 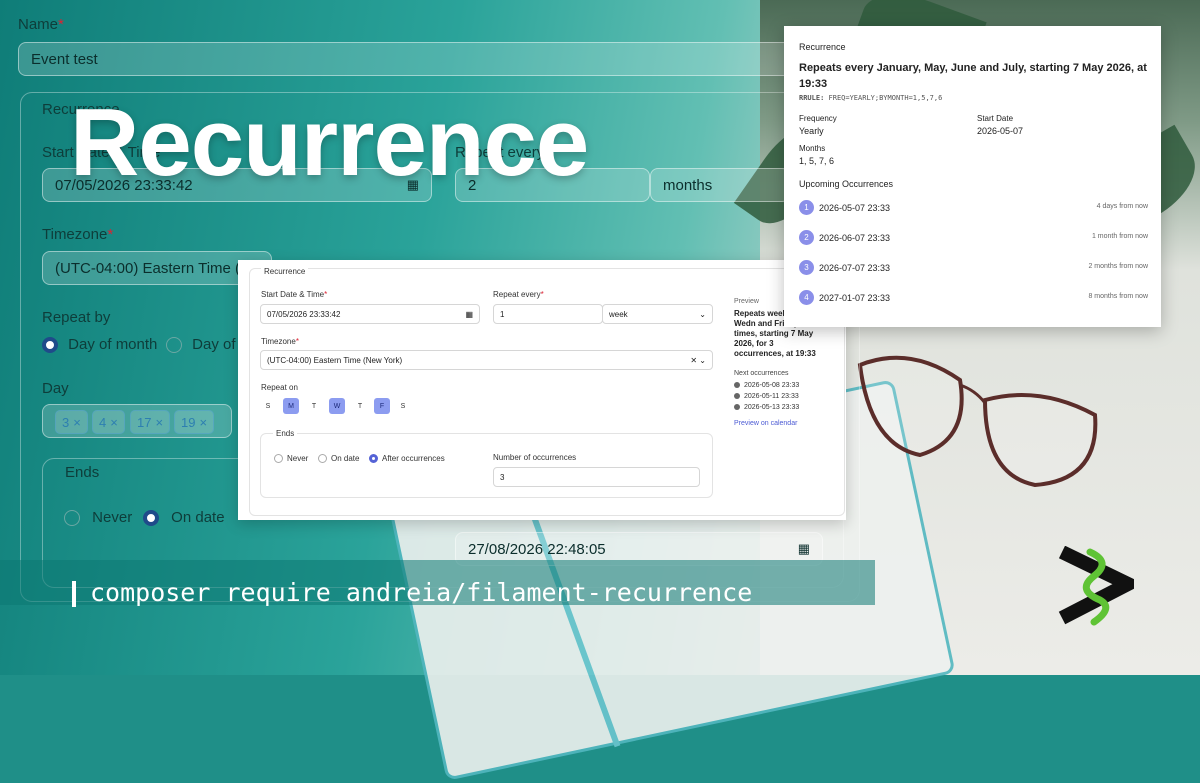 What do you see at coordinates (1000, 131) in the screenshot?
I see `start-date-value: 2026-05-07` at bounding box center [1000, 131].